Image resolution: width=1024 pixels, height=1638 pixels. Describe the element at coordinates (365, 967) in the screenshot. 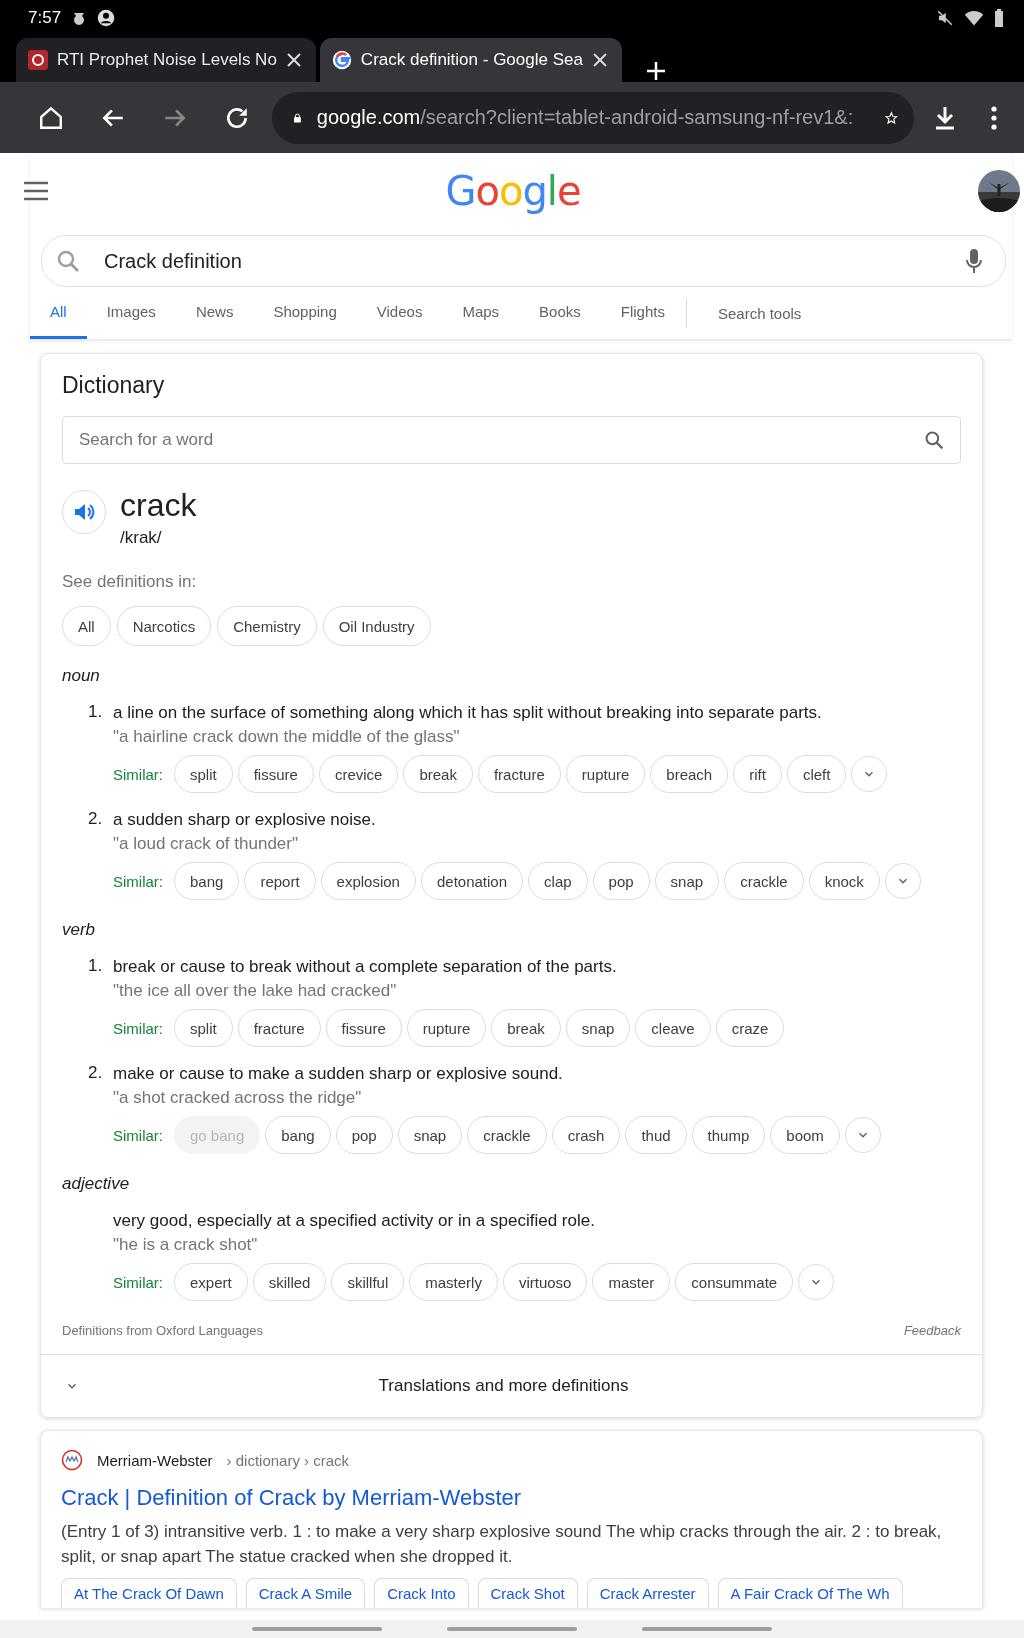

I see `definition-text: break or cause to break without a complete separation of the parts.` at that location.